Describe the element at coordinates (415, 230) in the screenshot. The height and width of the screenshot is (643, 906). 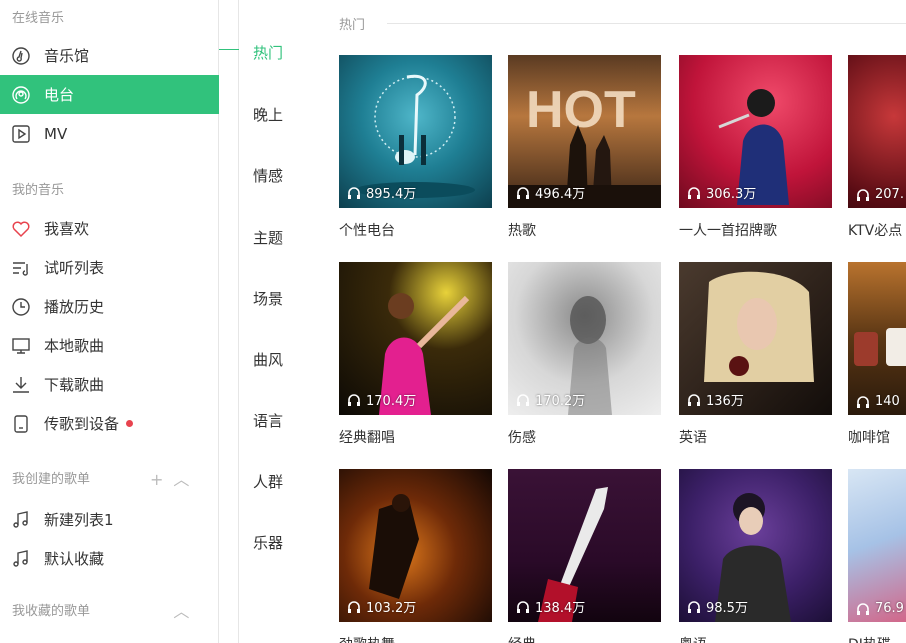
I see `radio-title: 个性电台` at that location.